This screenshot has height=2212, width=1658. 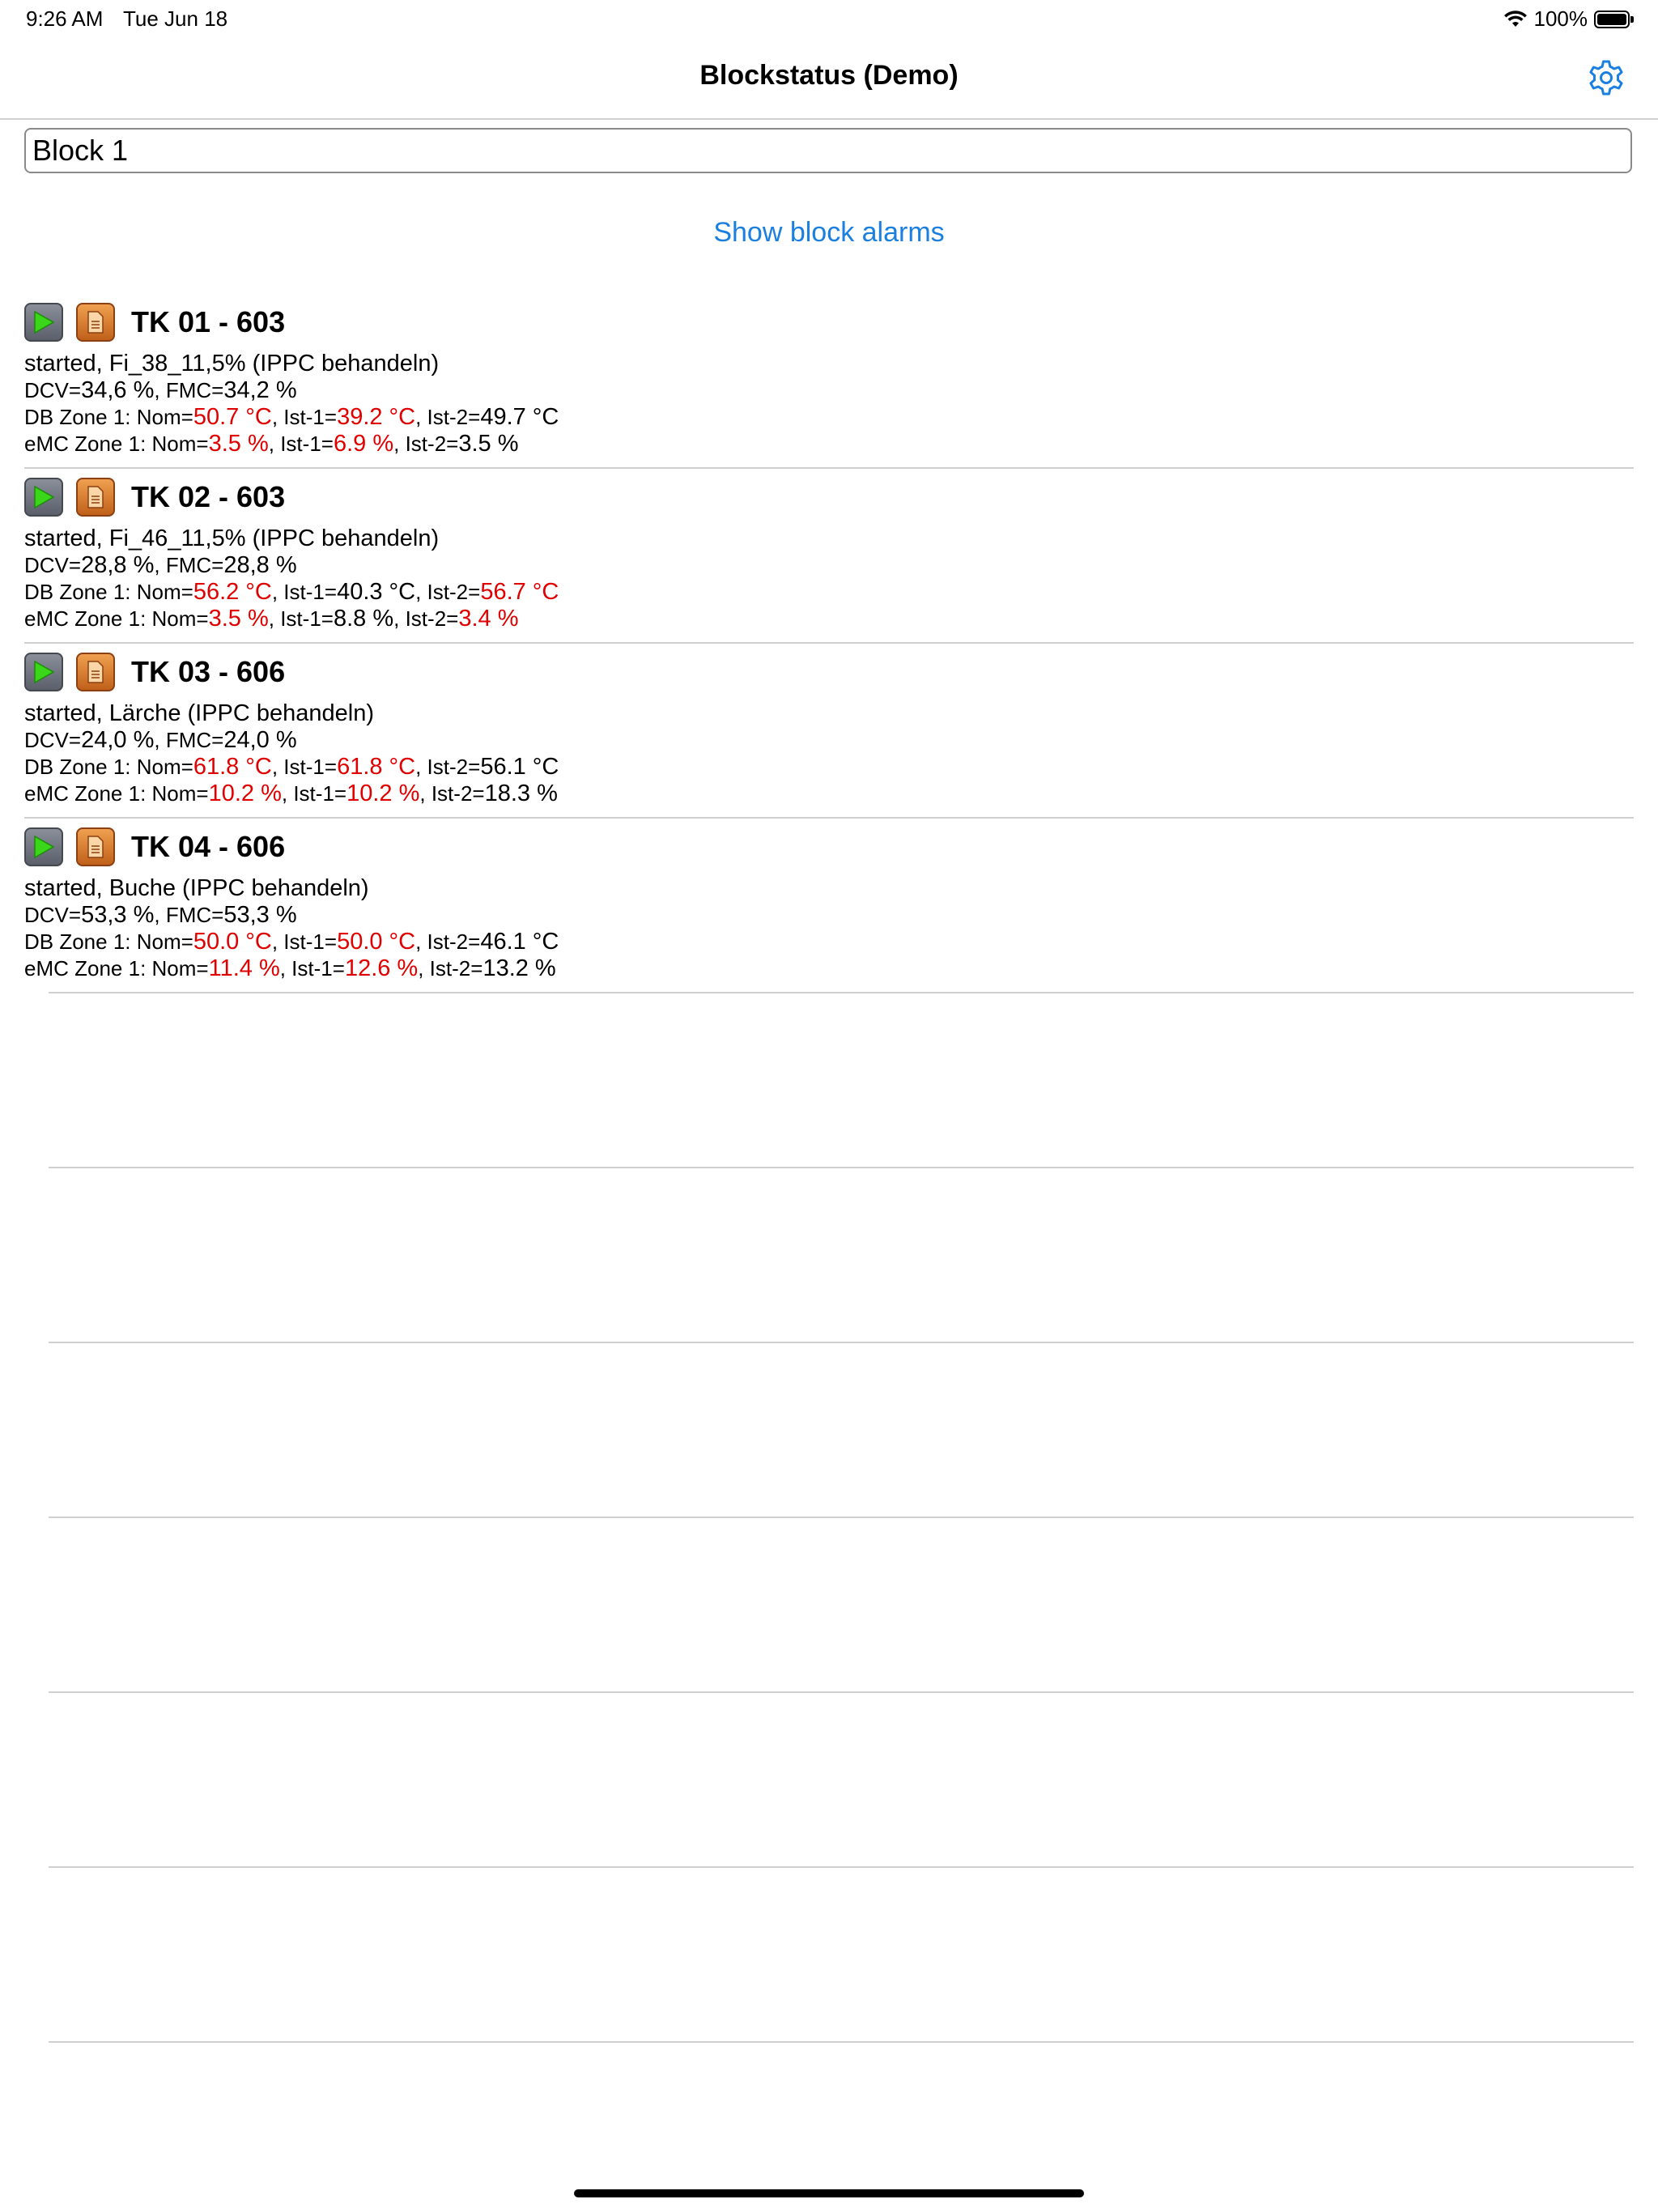 I want to click on row-title: TK 02 - 603, so click(x=208, y=497).